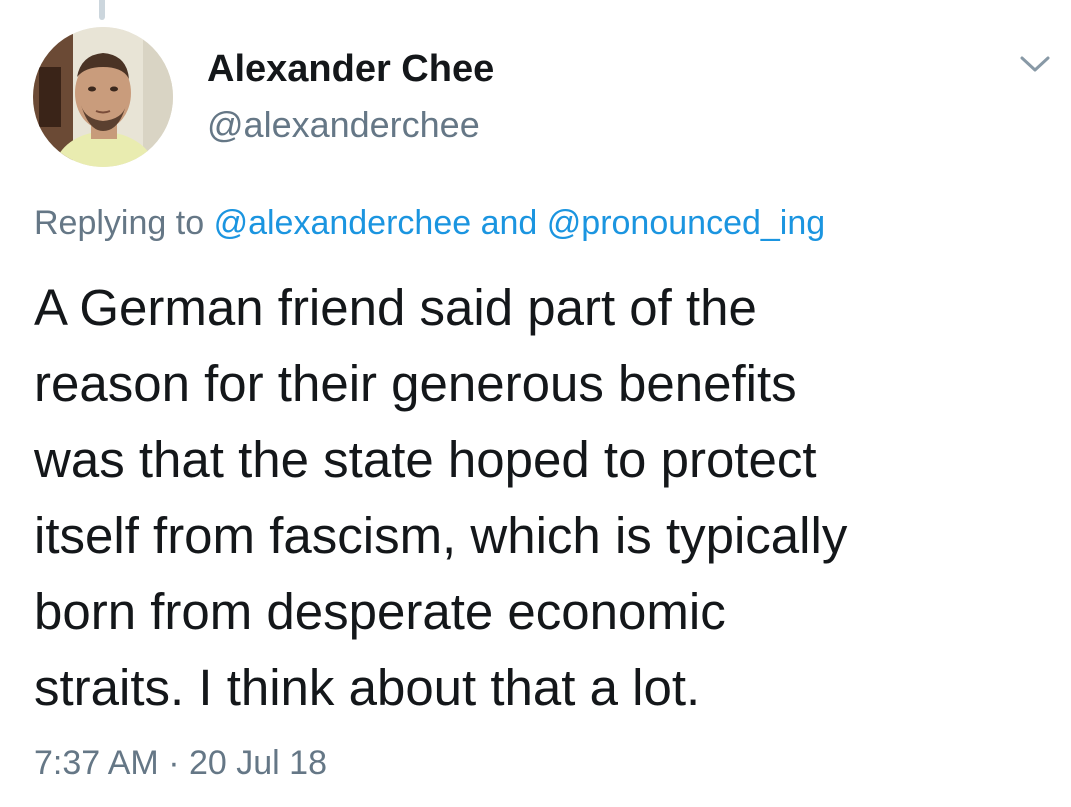 Image resolution: width=1071 pixels, height=807 pixels. I want to click on replying-to-label: Replying to, so click(119, 223).